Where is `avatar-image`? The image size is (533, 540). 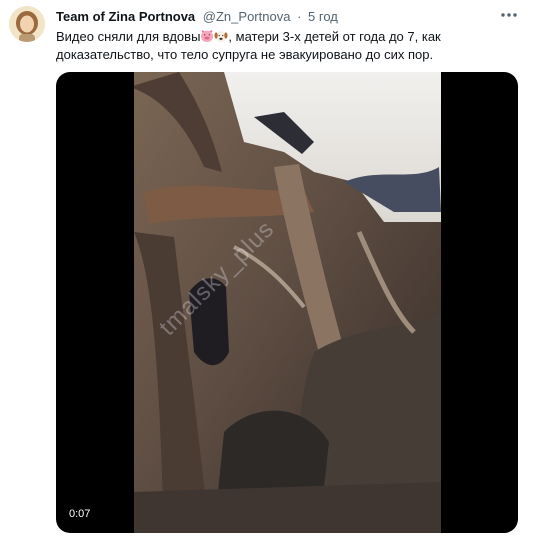 avatar-image is located at coordinates (27, 24).